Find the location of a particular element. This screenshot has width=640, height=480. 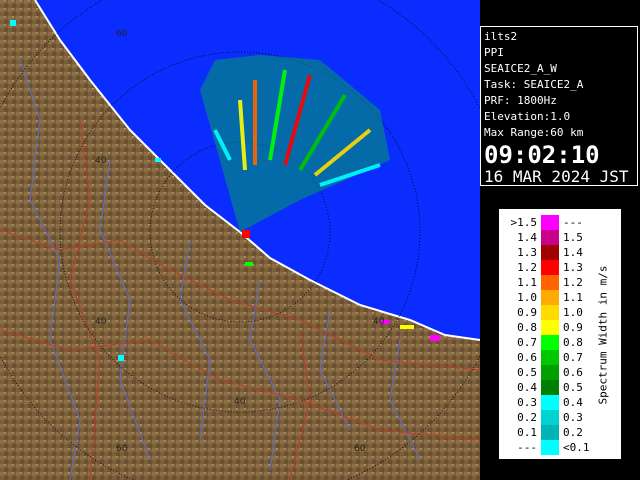

legend-row: 0.2 0.3 is located at coordinates (560, 417).